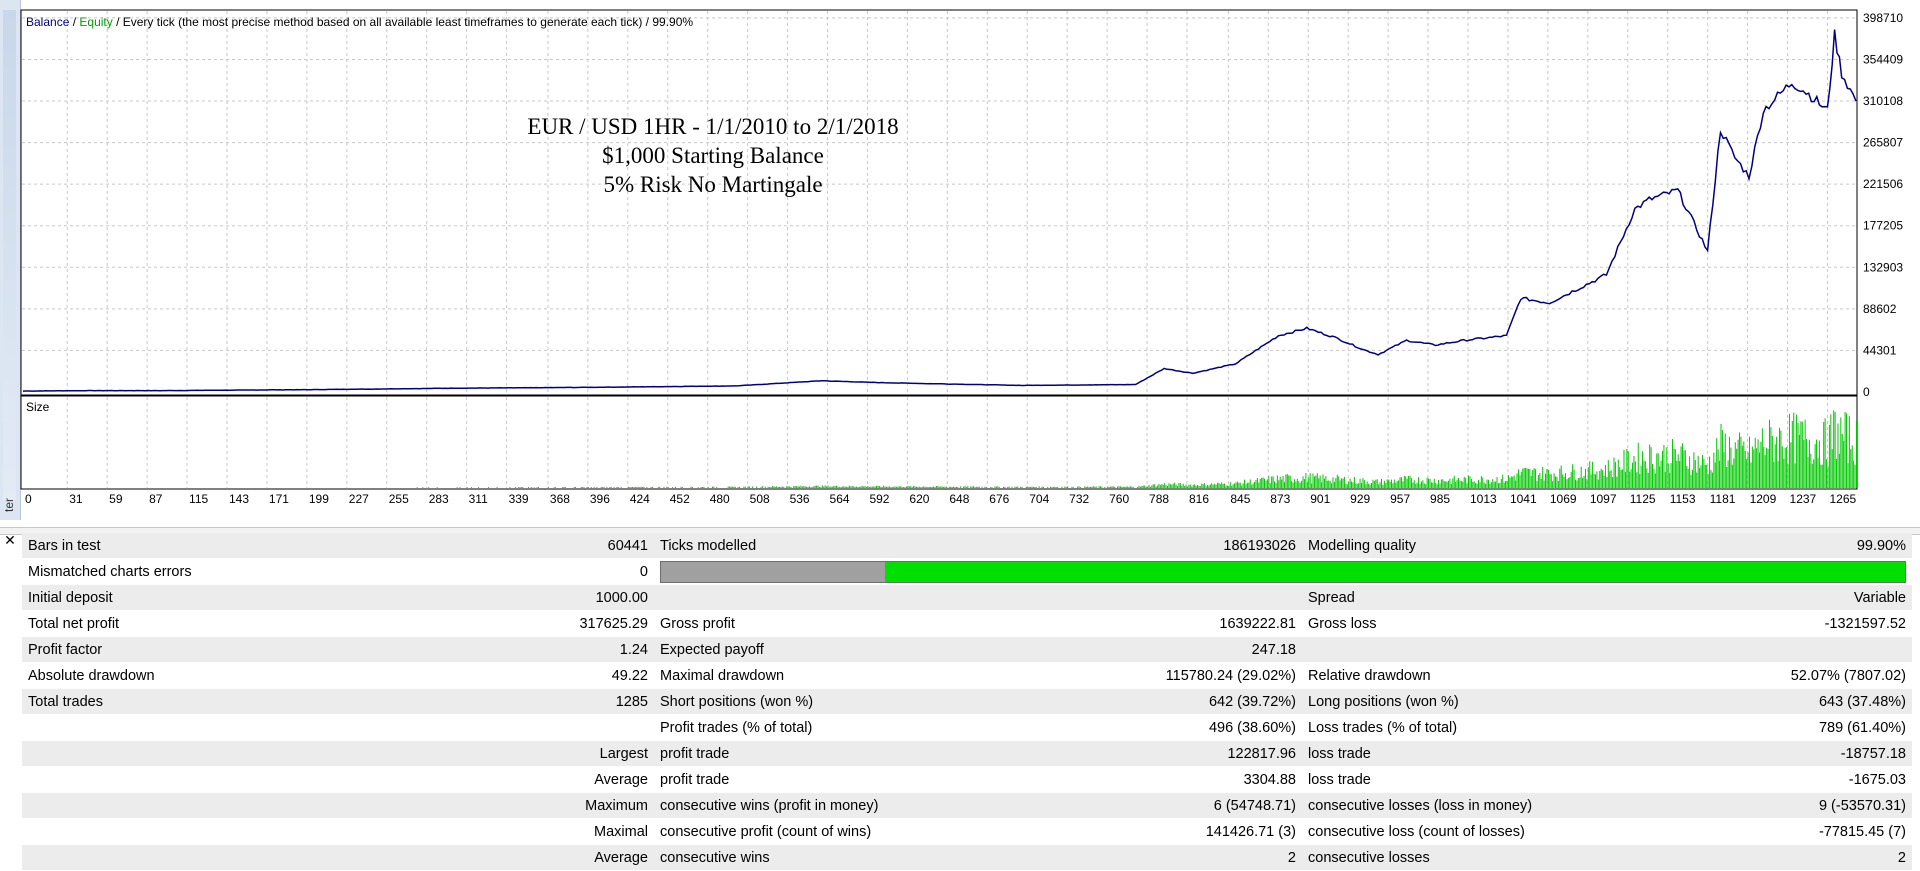  Describe the element at coordinates (10, 540) in the screenshot. I see `close-icon: ✕` at that location.